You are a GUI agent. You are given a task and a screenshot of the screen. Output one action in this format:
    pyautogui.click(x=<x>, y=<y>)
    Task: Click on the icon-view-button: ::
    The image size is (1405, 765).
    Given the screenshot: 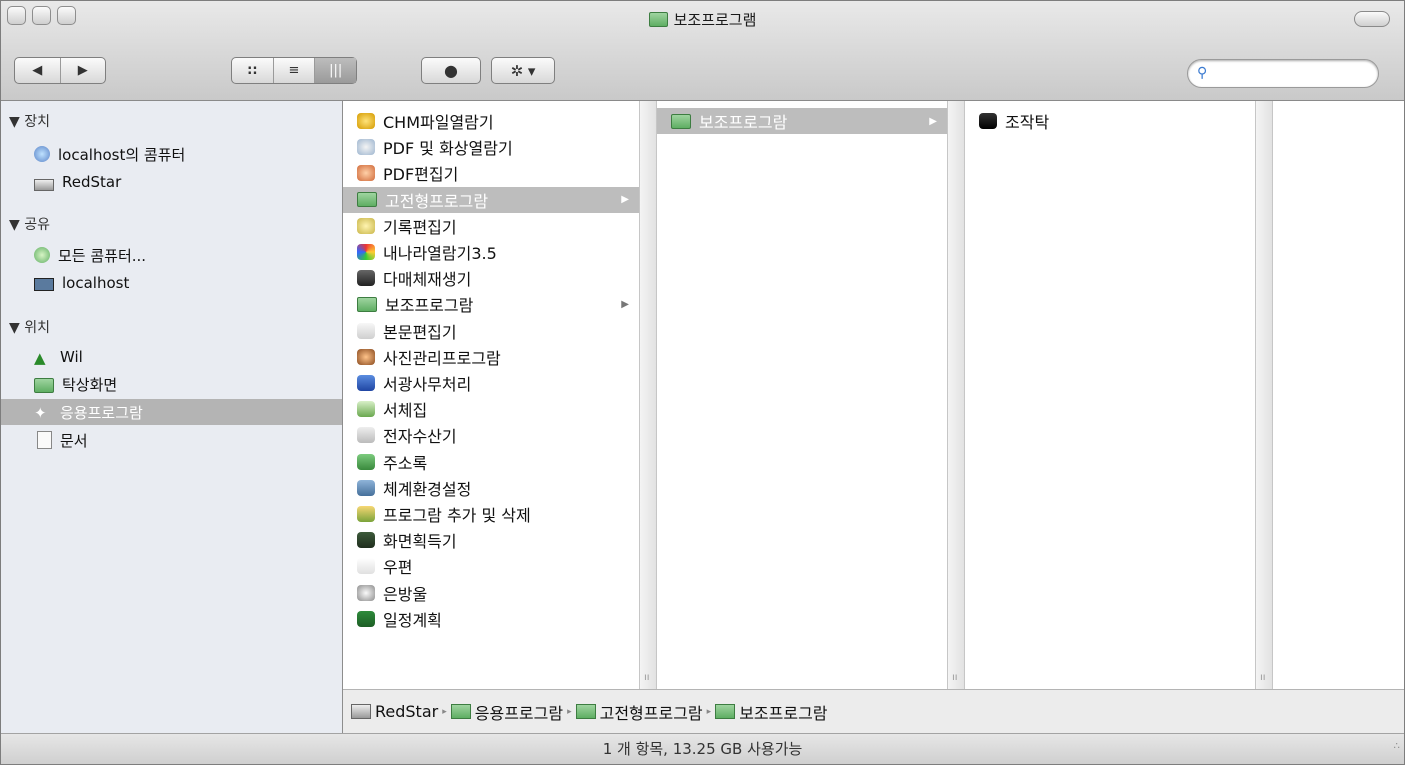 What is the action you would take?
    pyautogui.click(x=252, y=70)
    